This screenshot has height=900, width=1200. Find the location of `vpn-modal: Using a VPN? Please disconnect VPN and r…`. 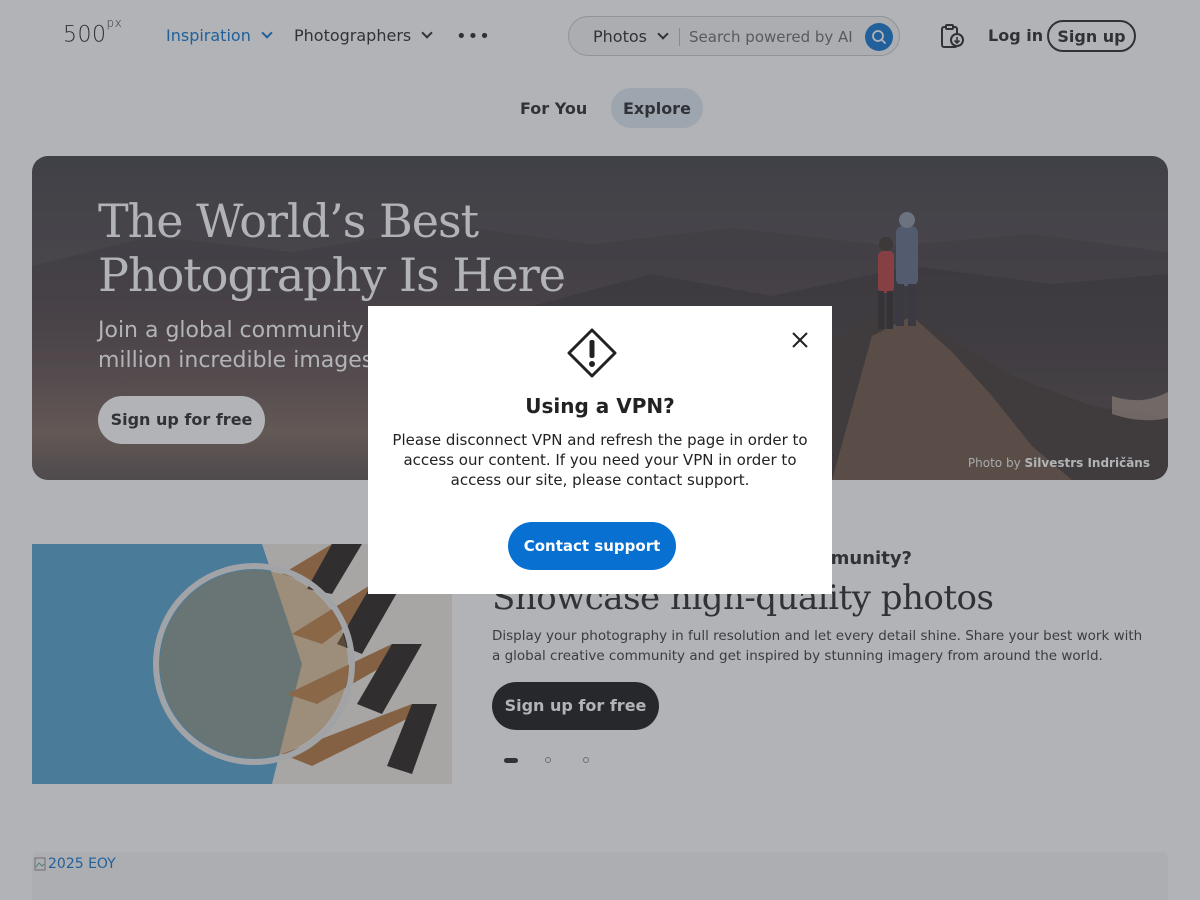

vpn-modal: Using a VPN? Please disconnect VPN and r… is located at coordinates (600, 450).